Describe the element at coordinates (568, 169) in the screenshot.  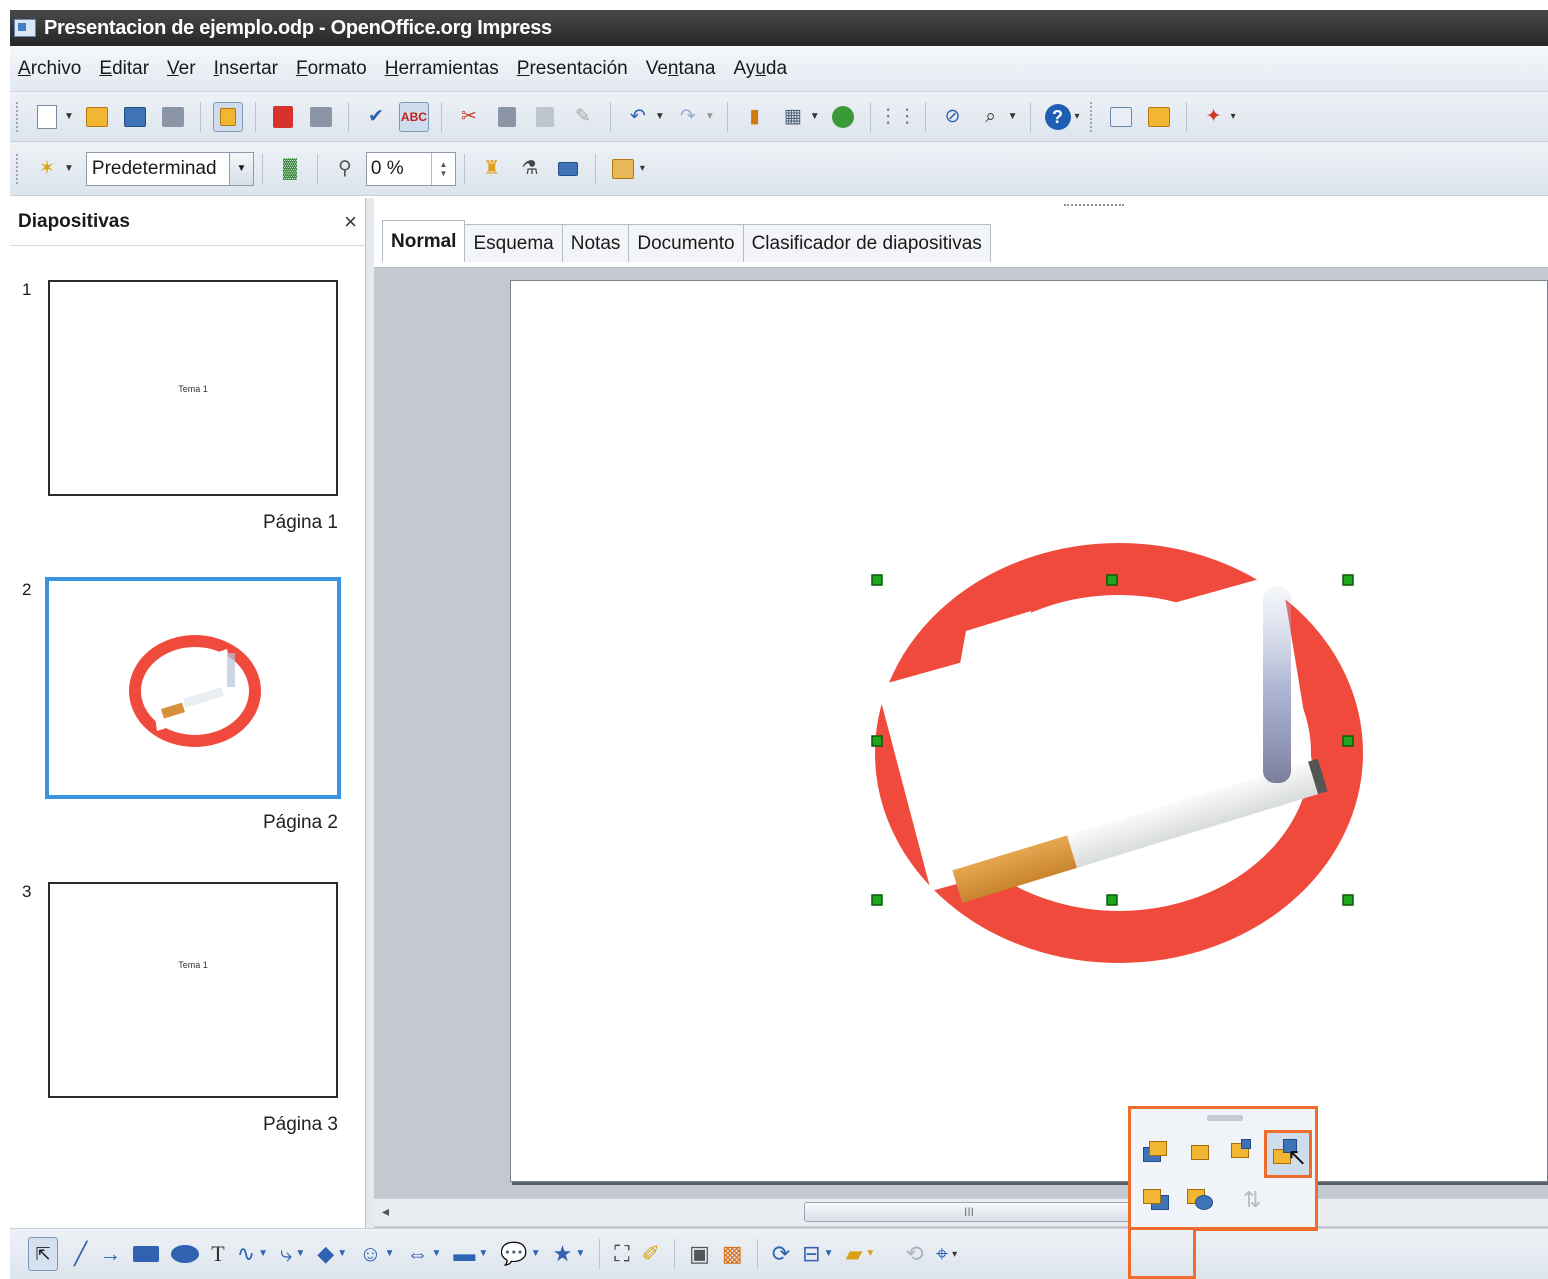
I see `crop-icon` at that location.